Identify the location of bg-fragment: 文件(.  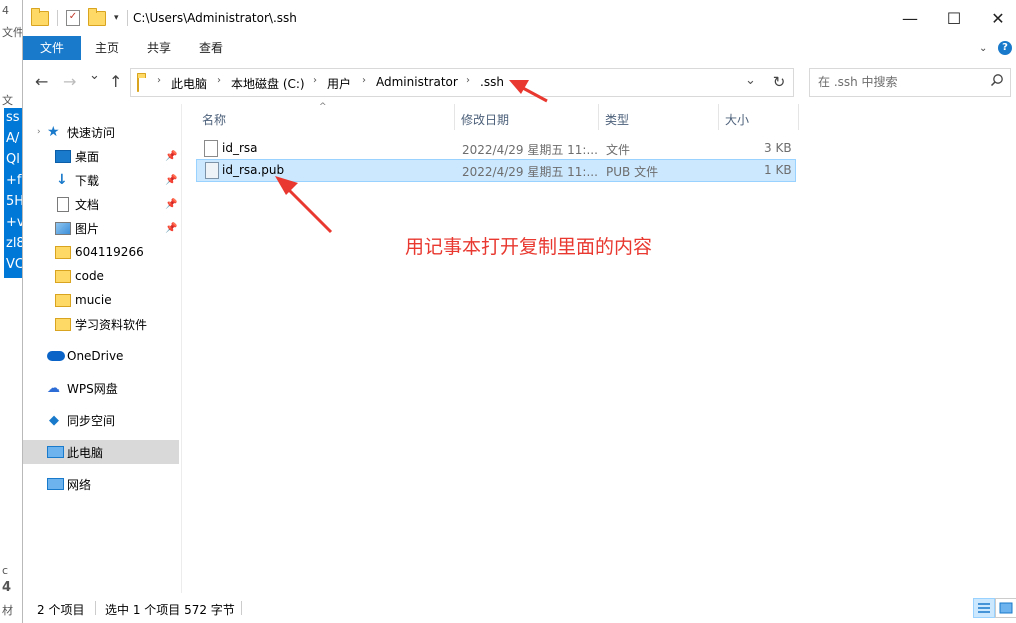
(12, 32).